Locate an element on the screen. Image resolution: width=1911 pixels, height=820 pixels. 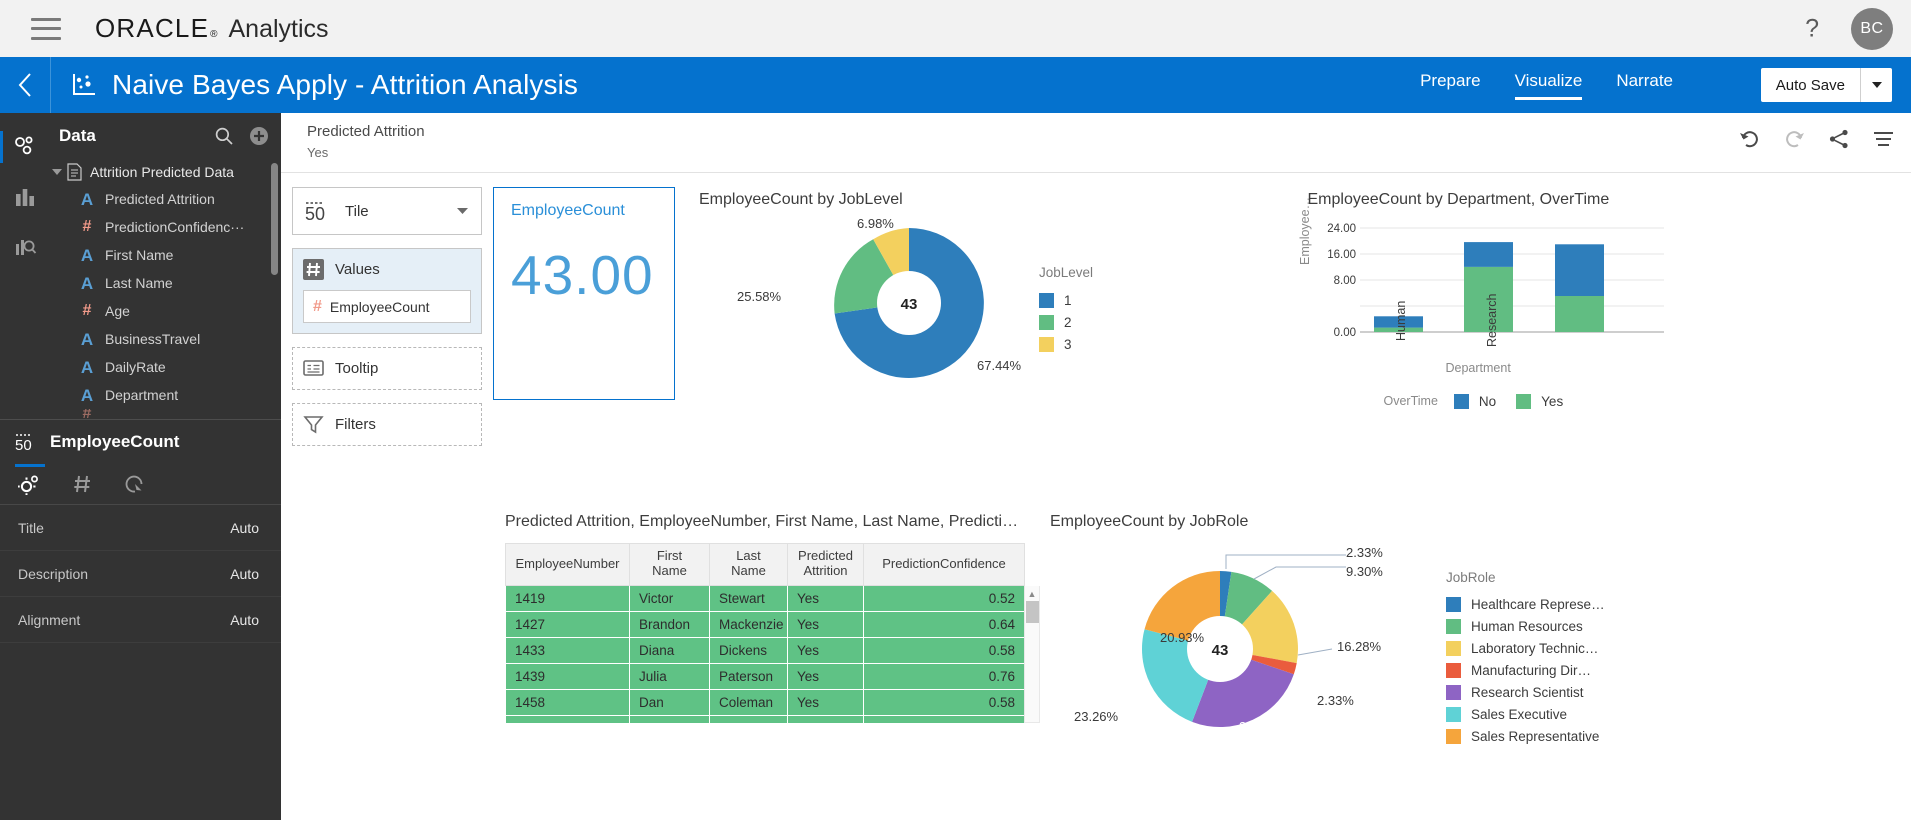
viz-type-select: 50 Tile is located at coordinates (387, 211).